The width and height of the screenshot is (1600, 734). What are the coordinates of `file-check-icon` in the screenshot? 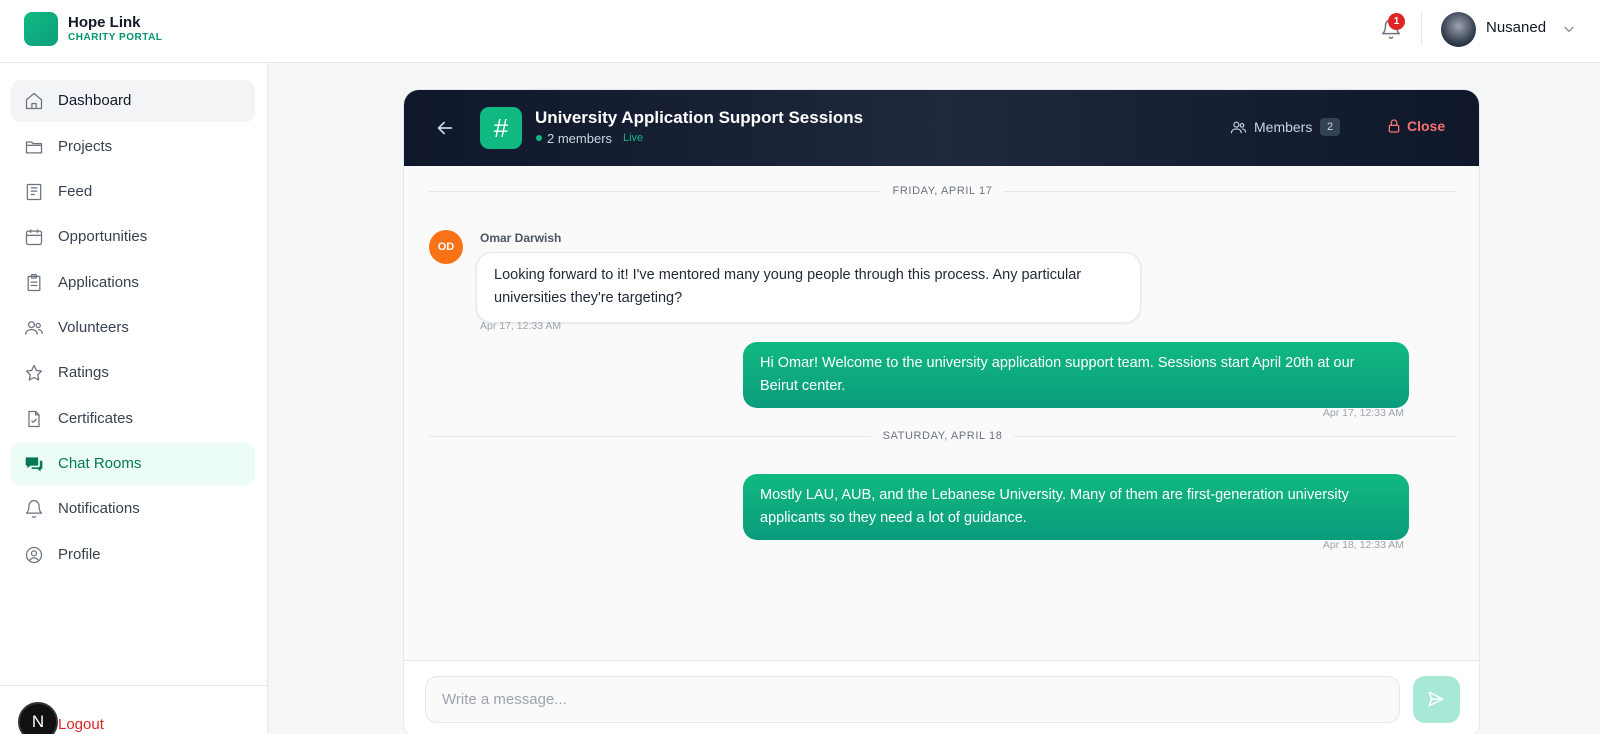 It's located at (34, 419).